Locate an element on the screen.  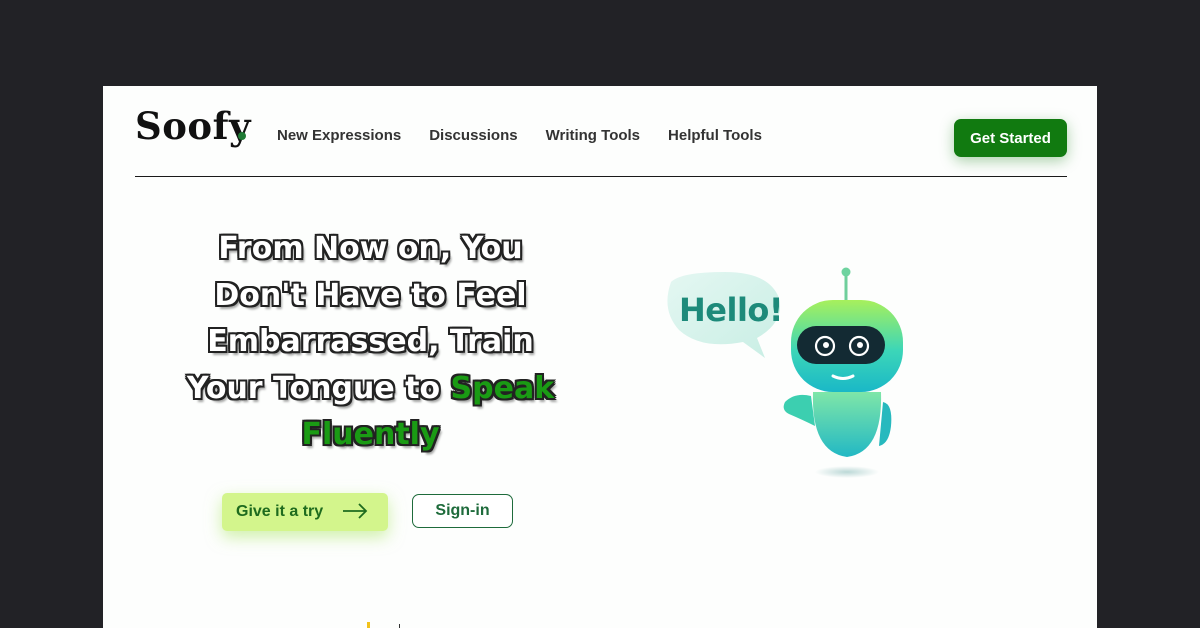
robot-mascot-icon is located at coordinates (843, 372).